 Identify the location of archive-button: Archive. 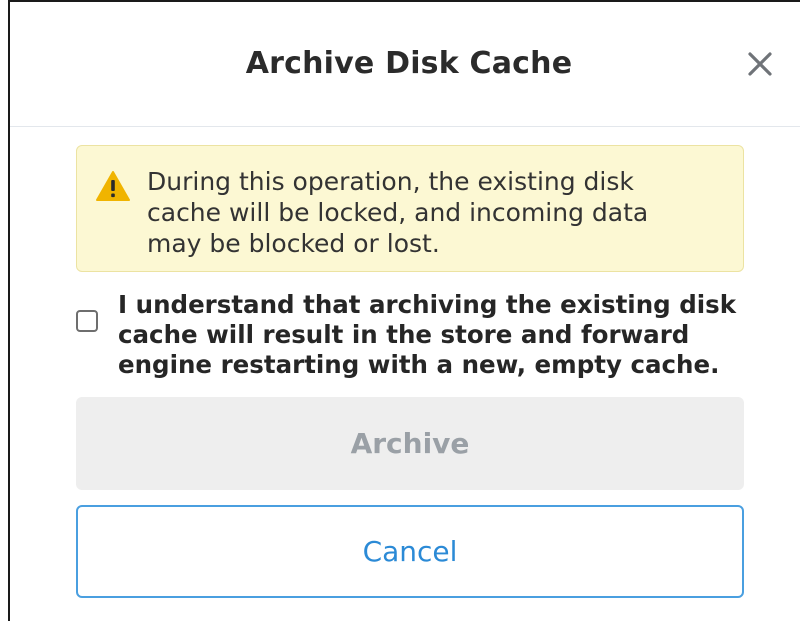
(410, 443).